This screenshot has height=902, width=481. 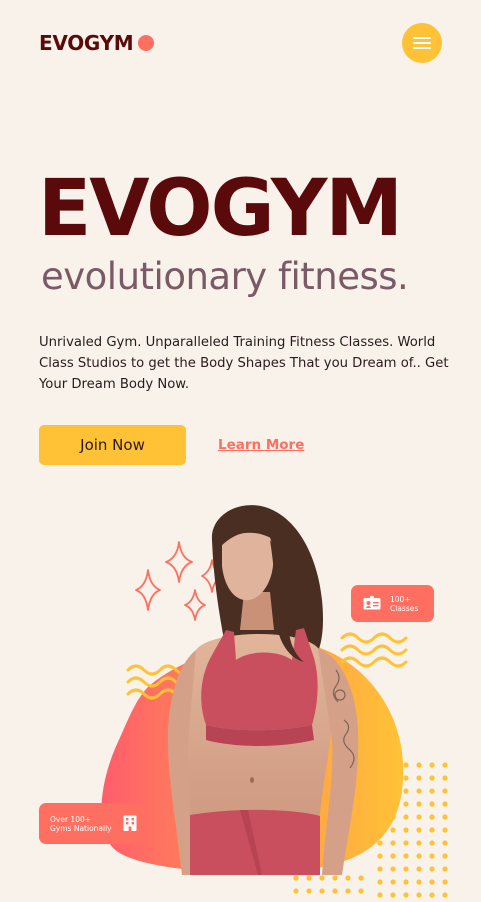 I want to click on hamburger-menu-icon, so click(x=422, y=43).